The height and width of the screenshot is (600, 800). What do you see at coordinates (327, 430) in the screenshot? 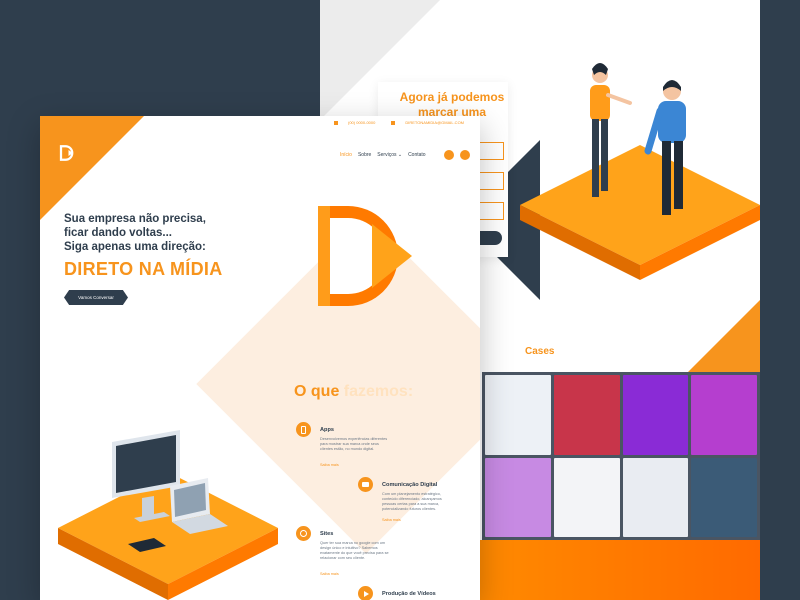
I see `service-title-apps: Apps` at bounding box center [327, 430].